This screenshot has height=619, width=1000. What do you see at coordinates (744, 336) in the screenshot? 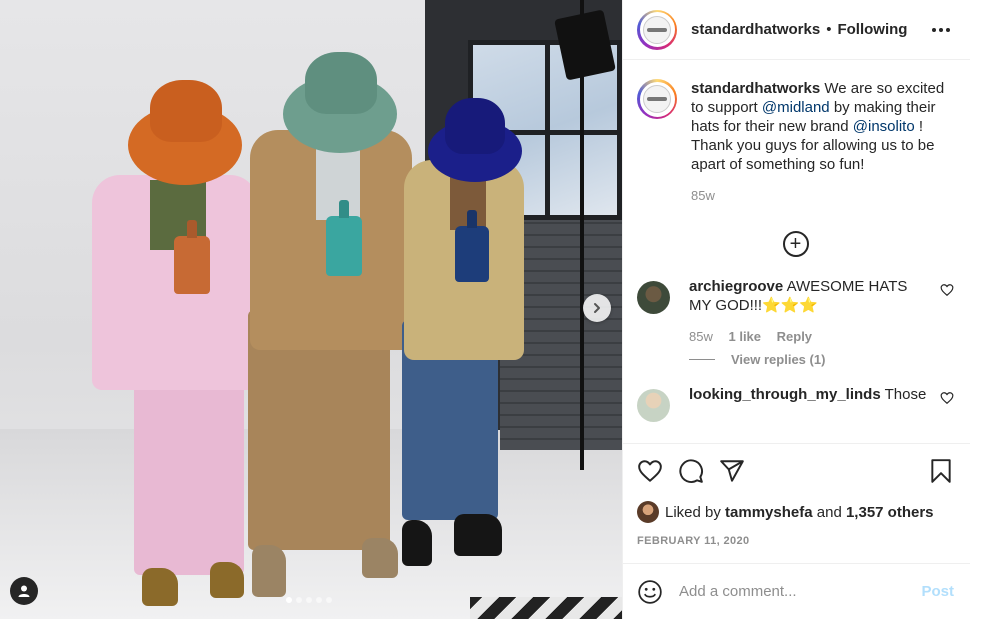
I see `comment-likes: 1 like` at bounding box center [744, 336].